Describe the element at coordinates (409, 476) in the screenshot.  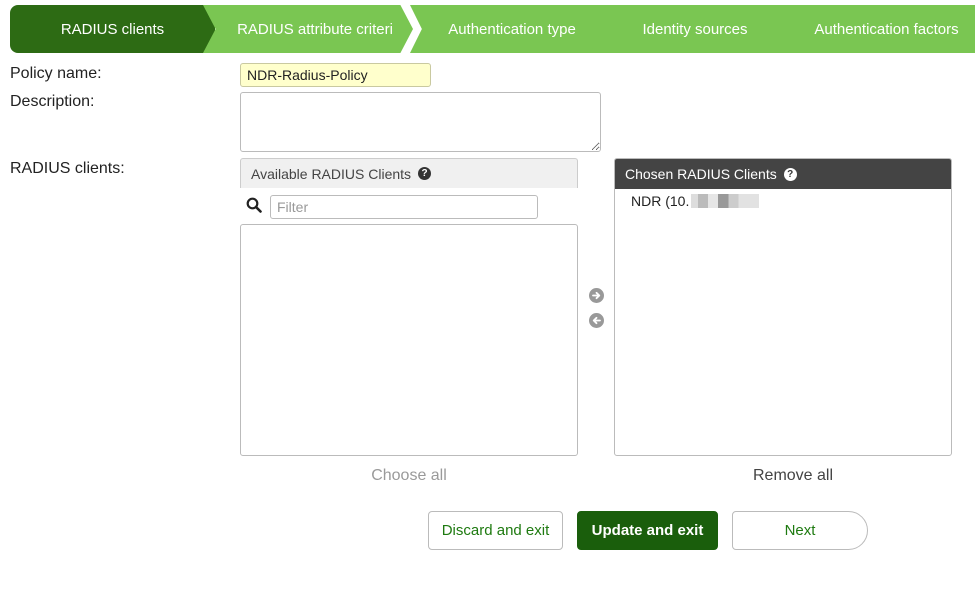
I see `choose-all-link: Choose all` at that location.